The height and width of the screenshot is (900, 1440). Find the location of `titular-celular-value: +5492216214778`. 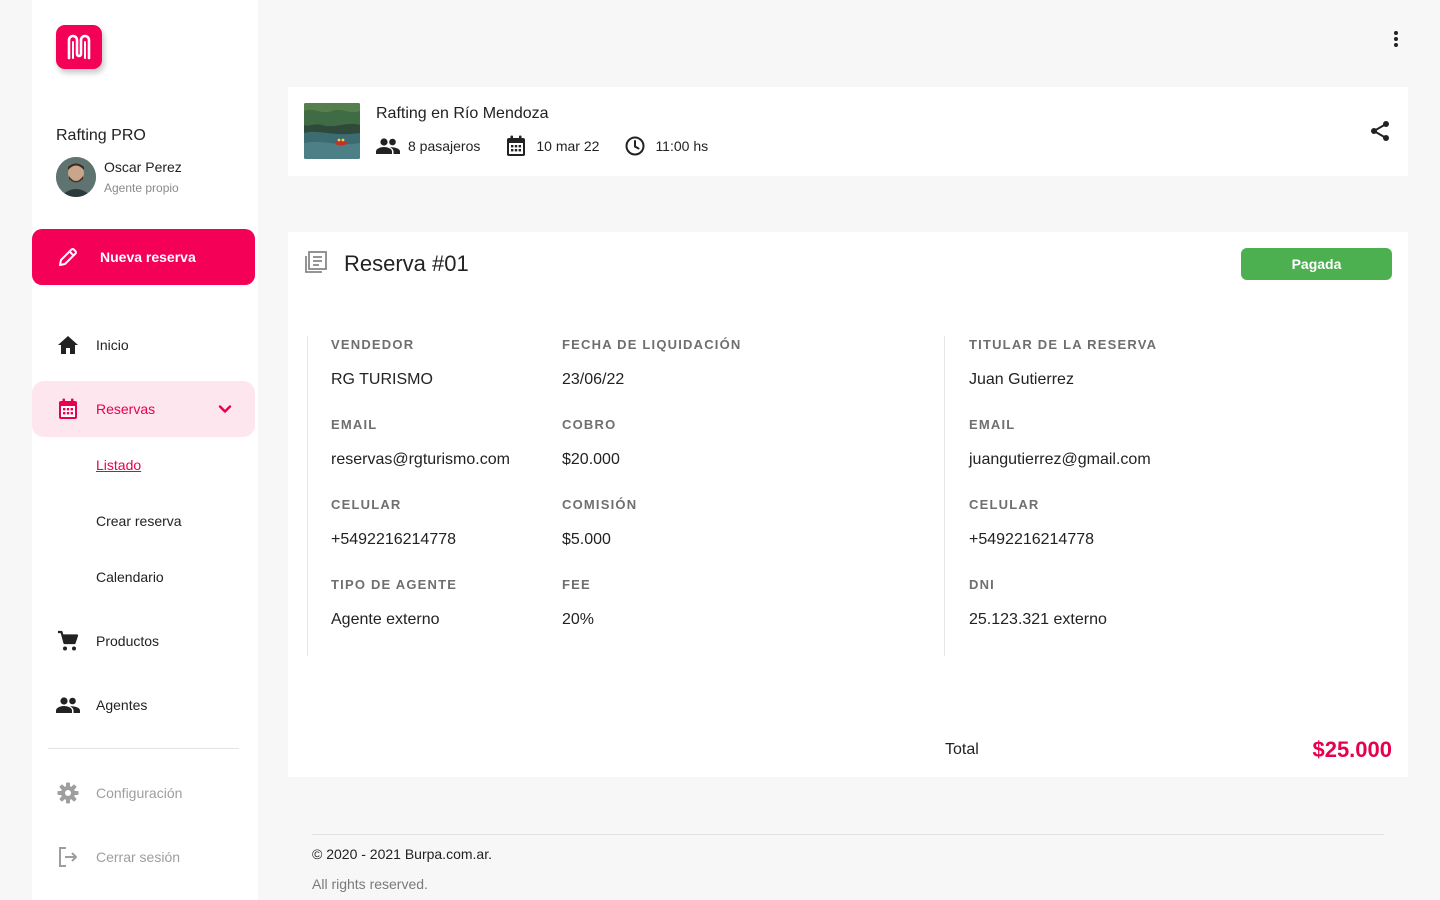

titular-celular-value: +5492216214778 is located at coordinates (1032, 539).